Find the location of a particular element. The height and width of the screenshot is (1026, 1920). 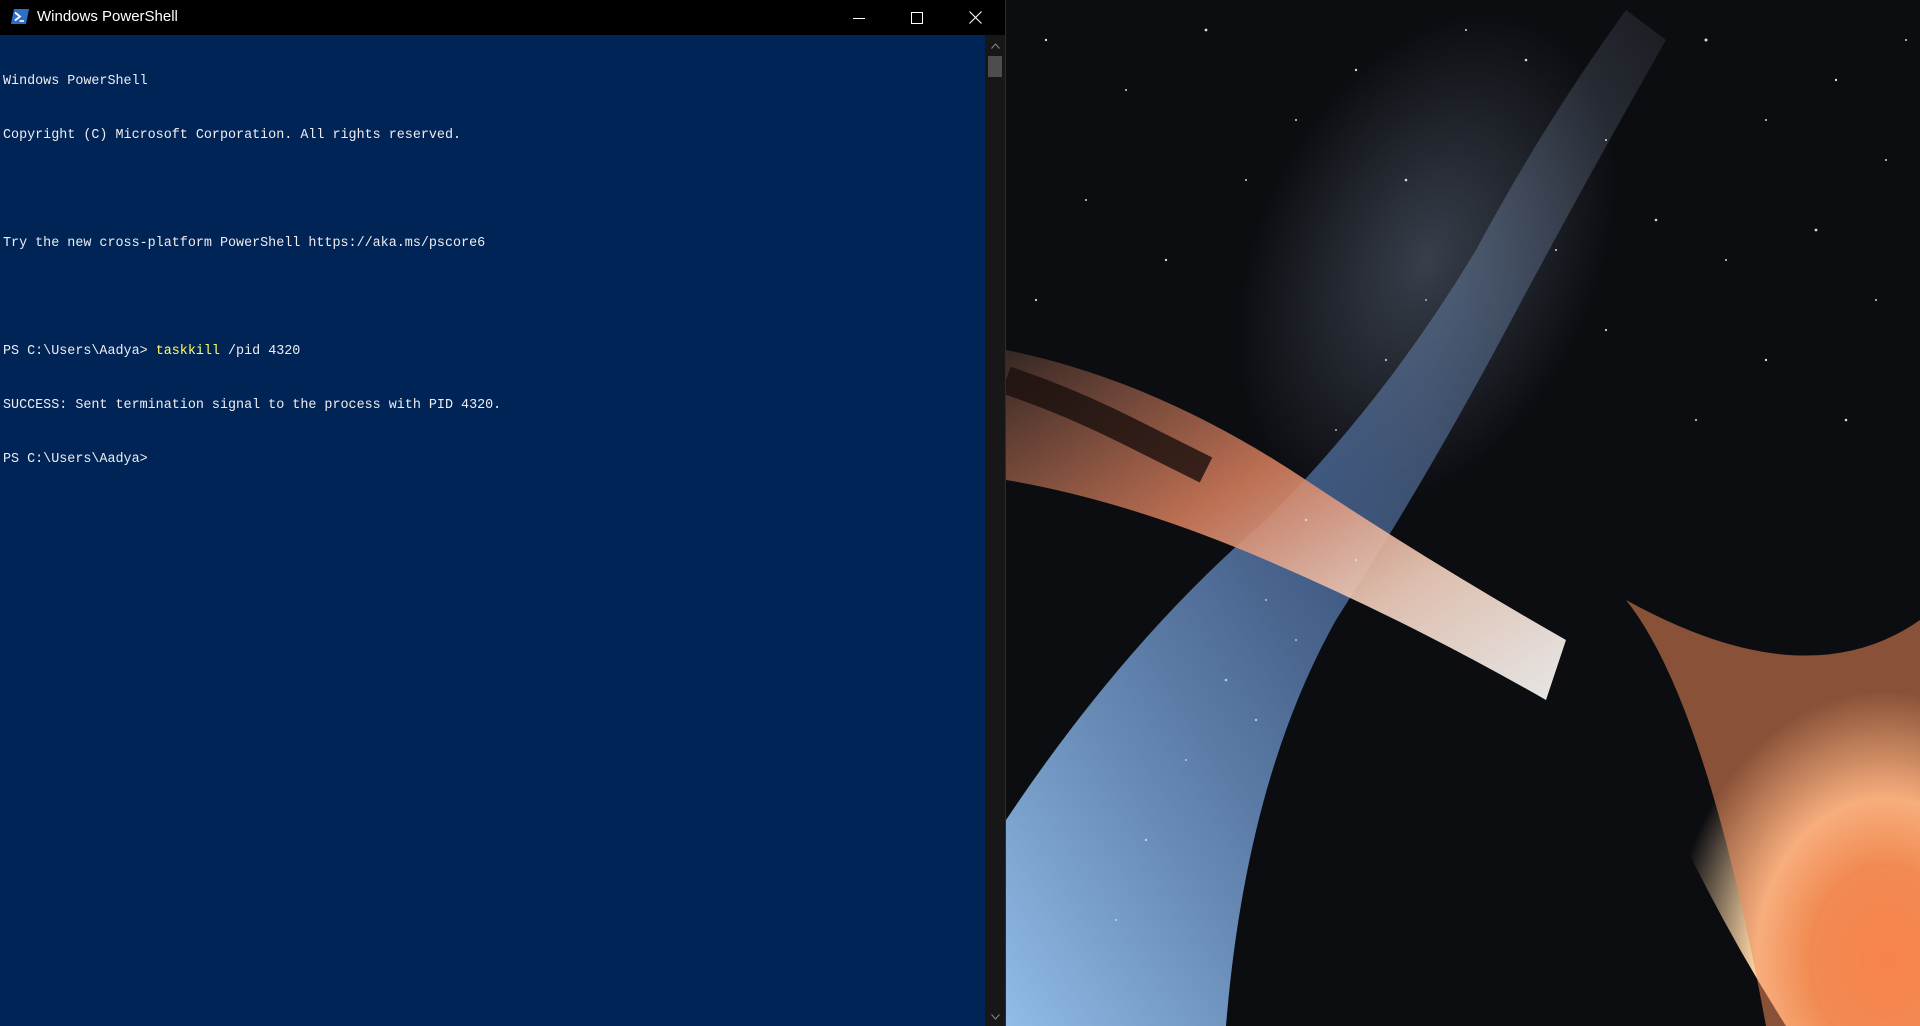

scrollbar-thumb is located at coordinates (995, 66).